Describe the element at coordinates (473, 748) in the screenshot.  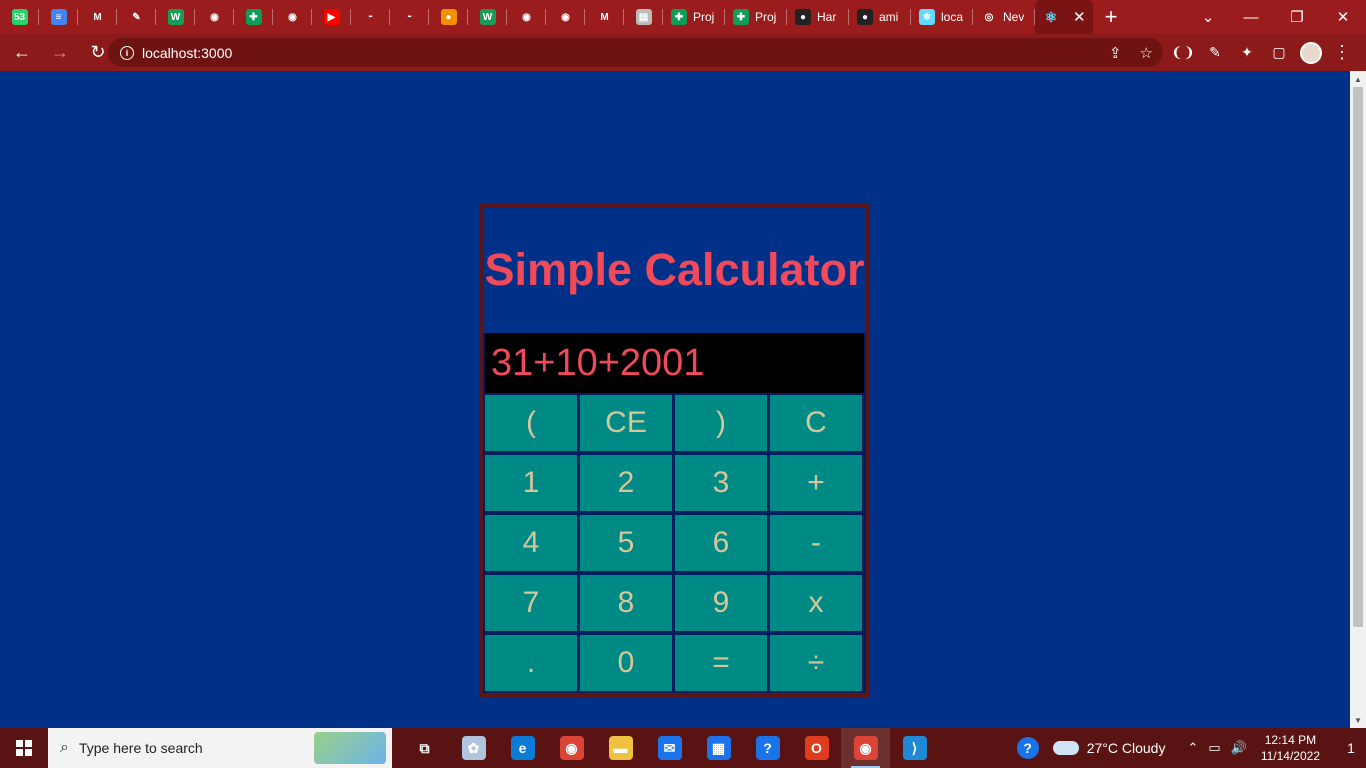
I see `taskbar-app: ✿` at that location.